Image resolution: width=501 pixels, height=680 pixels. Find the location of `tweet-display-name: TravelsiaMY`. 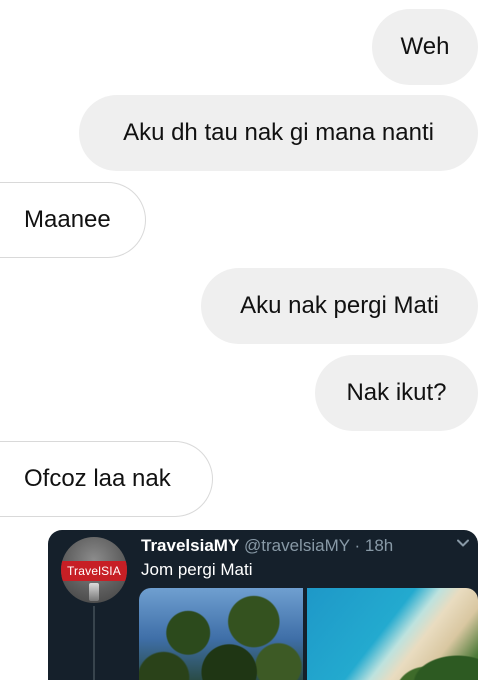

tweet-display-name: TravelsiaMY is located at coordinates (190, 545).